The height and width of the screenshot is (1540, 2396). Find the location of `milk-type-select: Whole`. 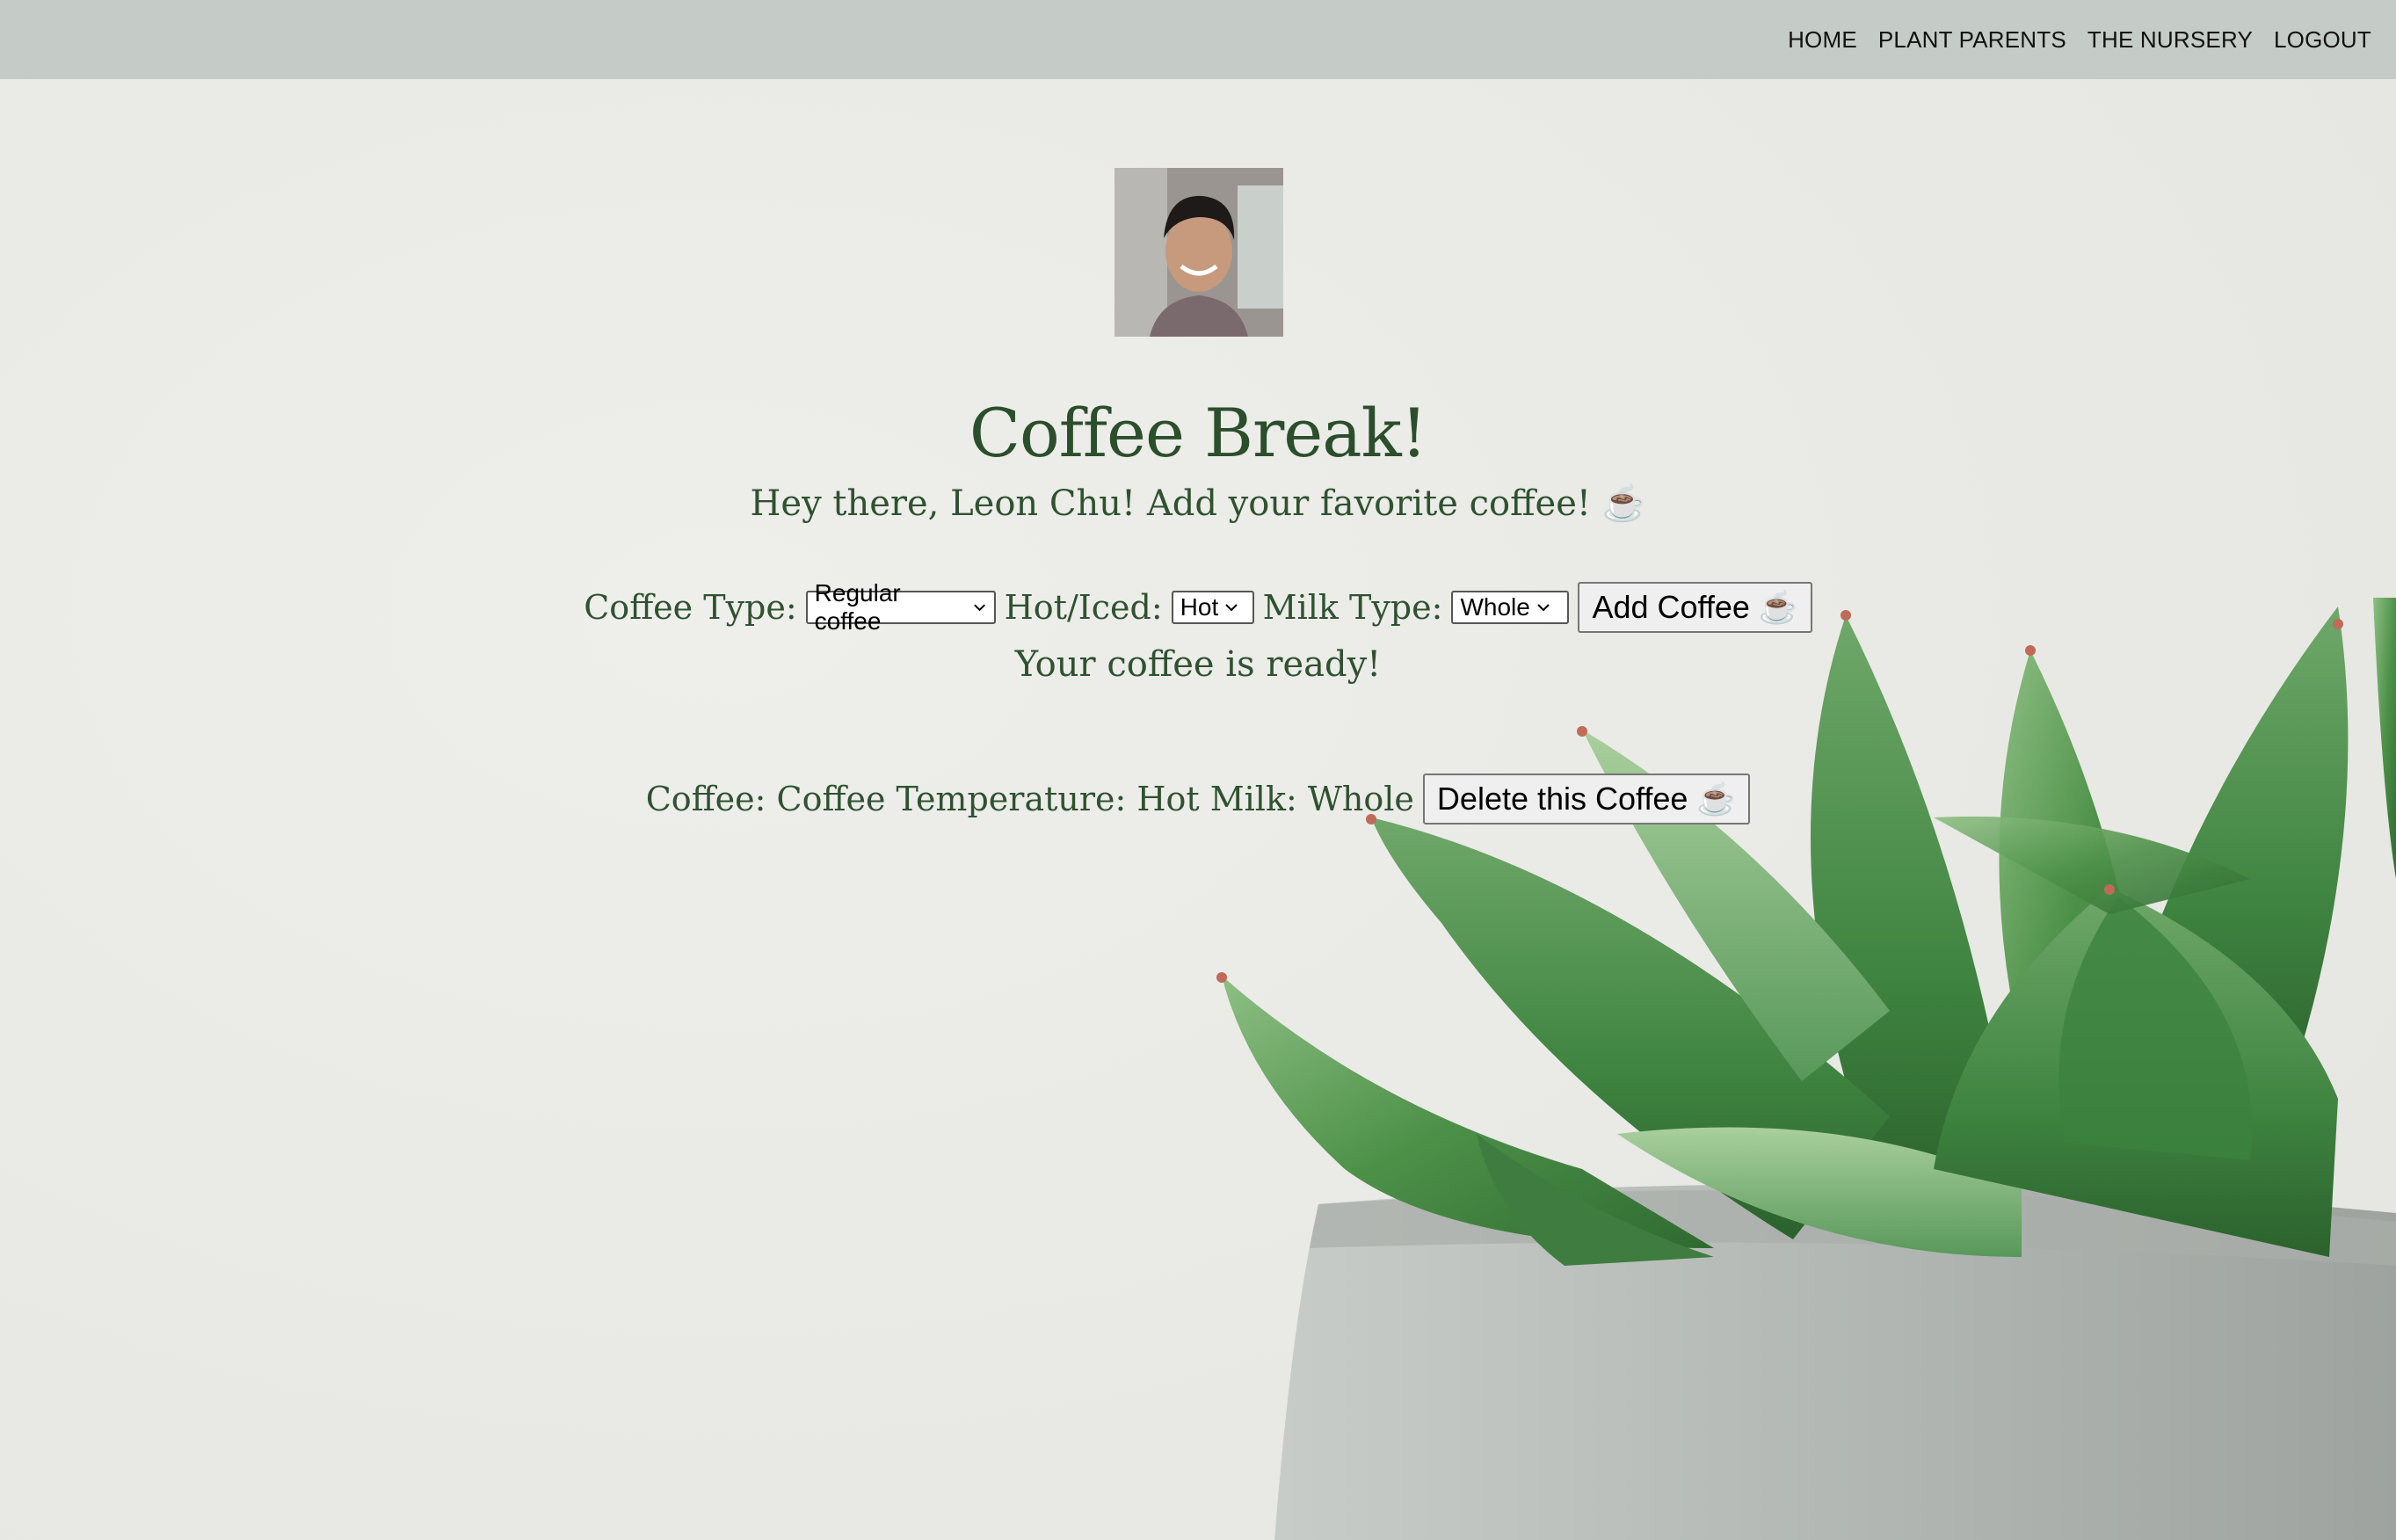

milk-type-select: Whole is located at coordinates (1510, 607).